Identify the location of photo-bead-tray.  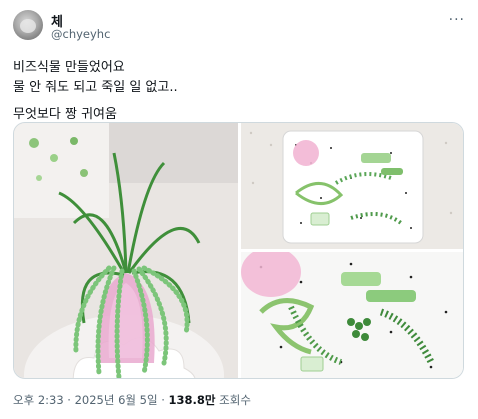
(352, 186).